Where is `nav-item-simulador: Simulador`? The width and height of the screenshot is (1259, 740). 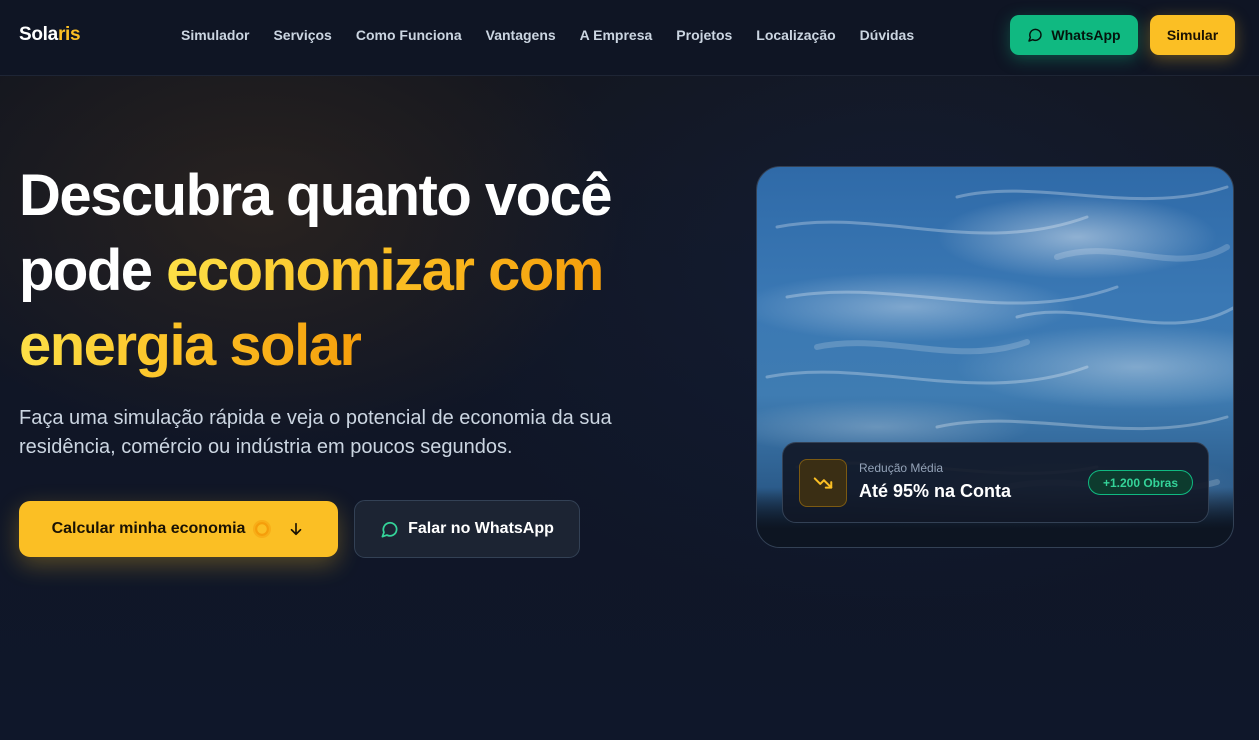 nav-item-simulador: Simulador is located at coordinates (215, 35).